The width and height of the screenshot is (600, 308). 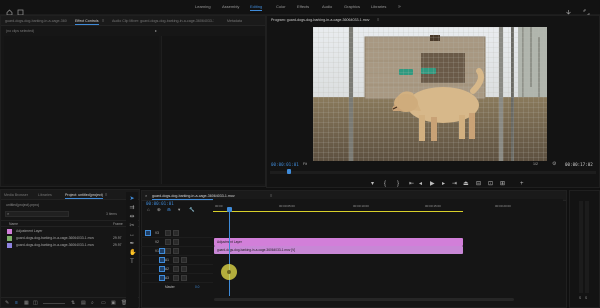 I want to click on ripple-edit-tool-icon: ⇹, so click(x=132, y=217).